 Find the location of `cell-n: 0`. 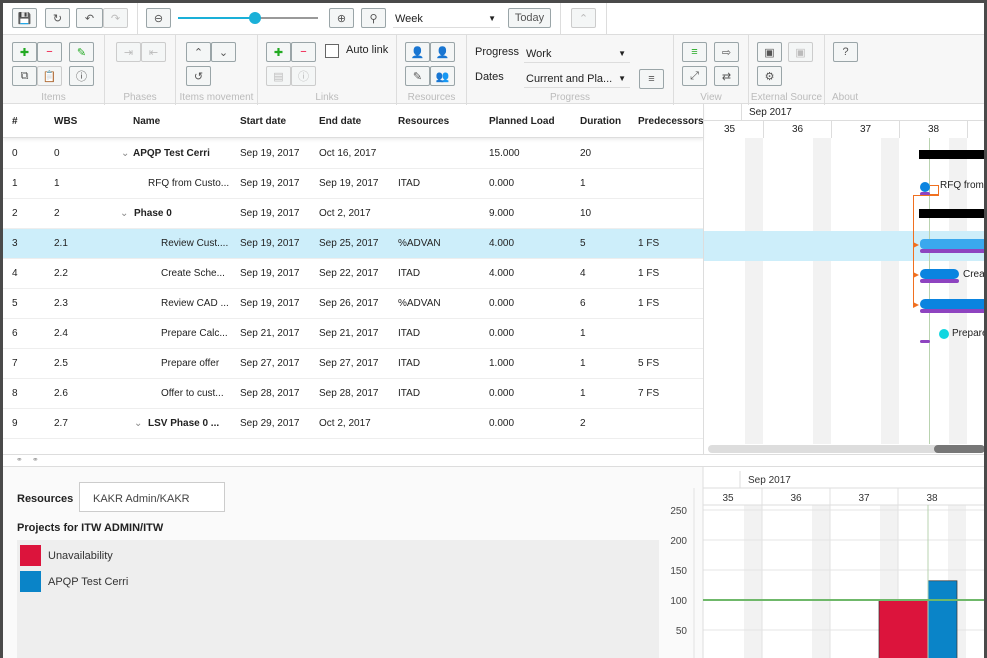

cell-n: 0 is located at coordinates (15, 153).